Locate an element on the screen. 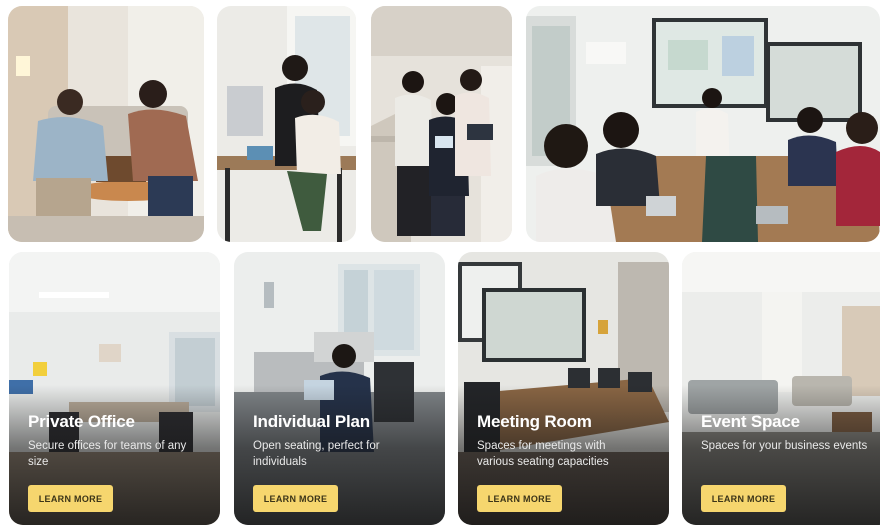 Image resolution: width=880 pixels, height=525 pixels. card-title: Individual Plan is located at coordinates (311, 421).